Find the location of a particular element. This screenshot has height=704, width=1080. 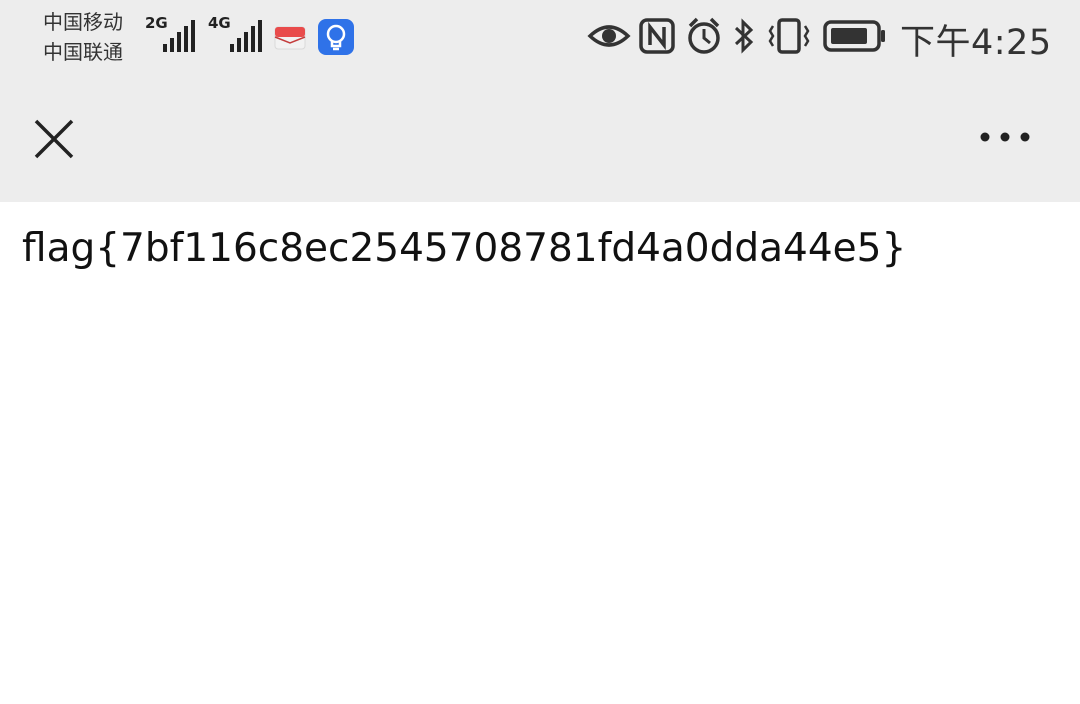

alarm-icon is located at coordinates (704, 35).